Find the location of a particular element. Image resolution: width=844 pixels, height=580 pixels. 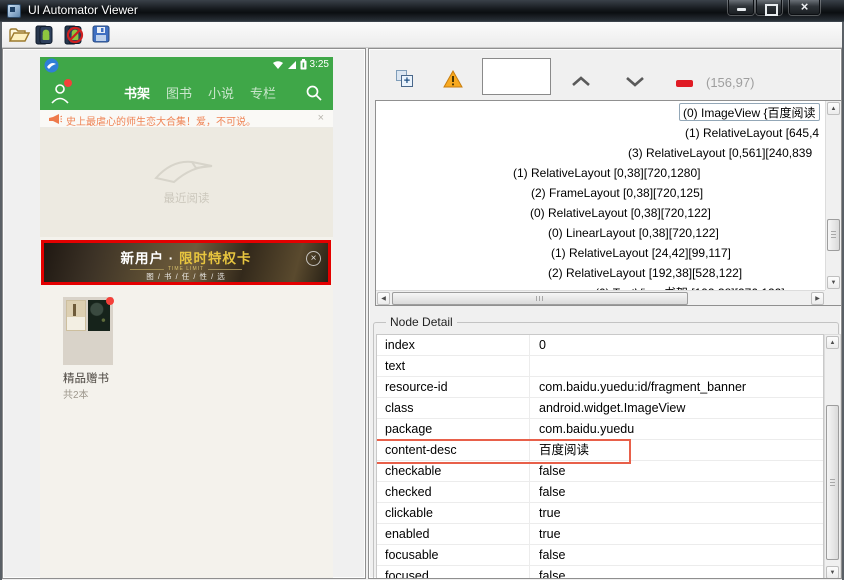

detail-key: resource-id is located at coordinates (416, 387).